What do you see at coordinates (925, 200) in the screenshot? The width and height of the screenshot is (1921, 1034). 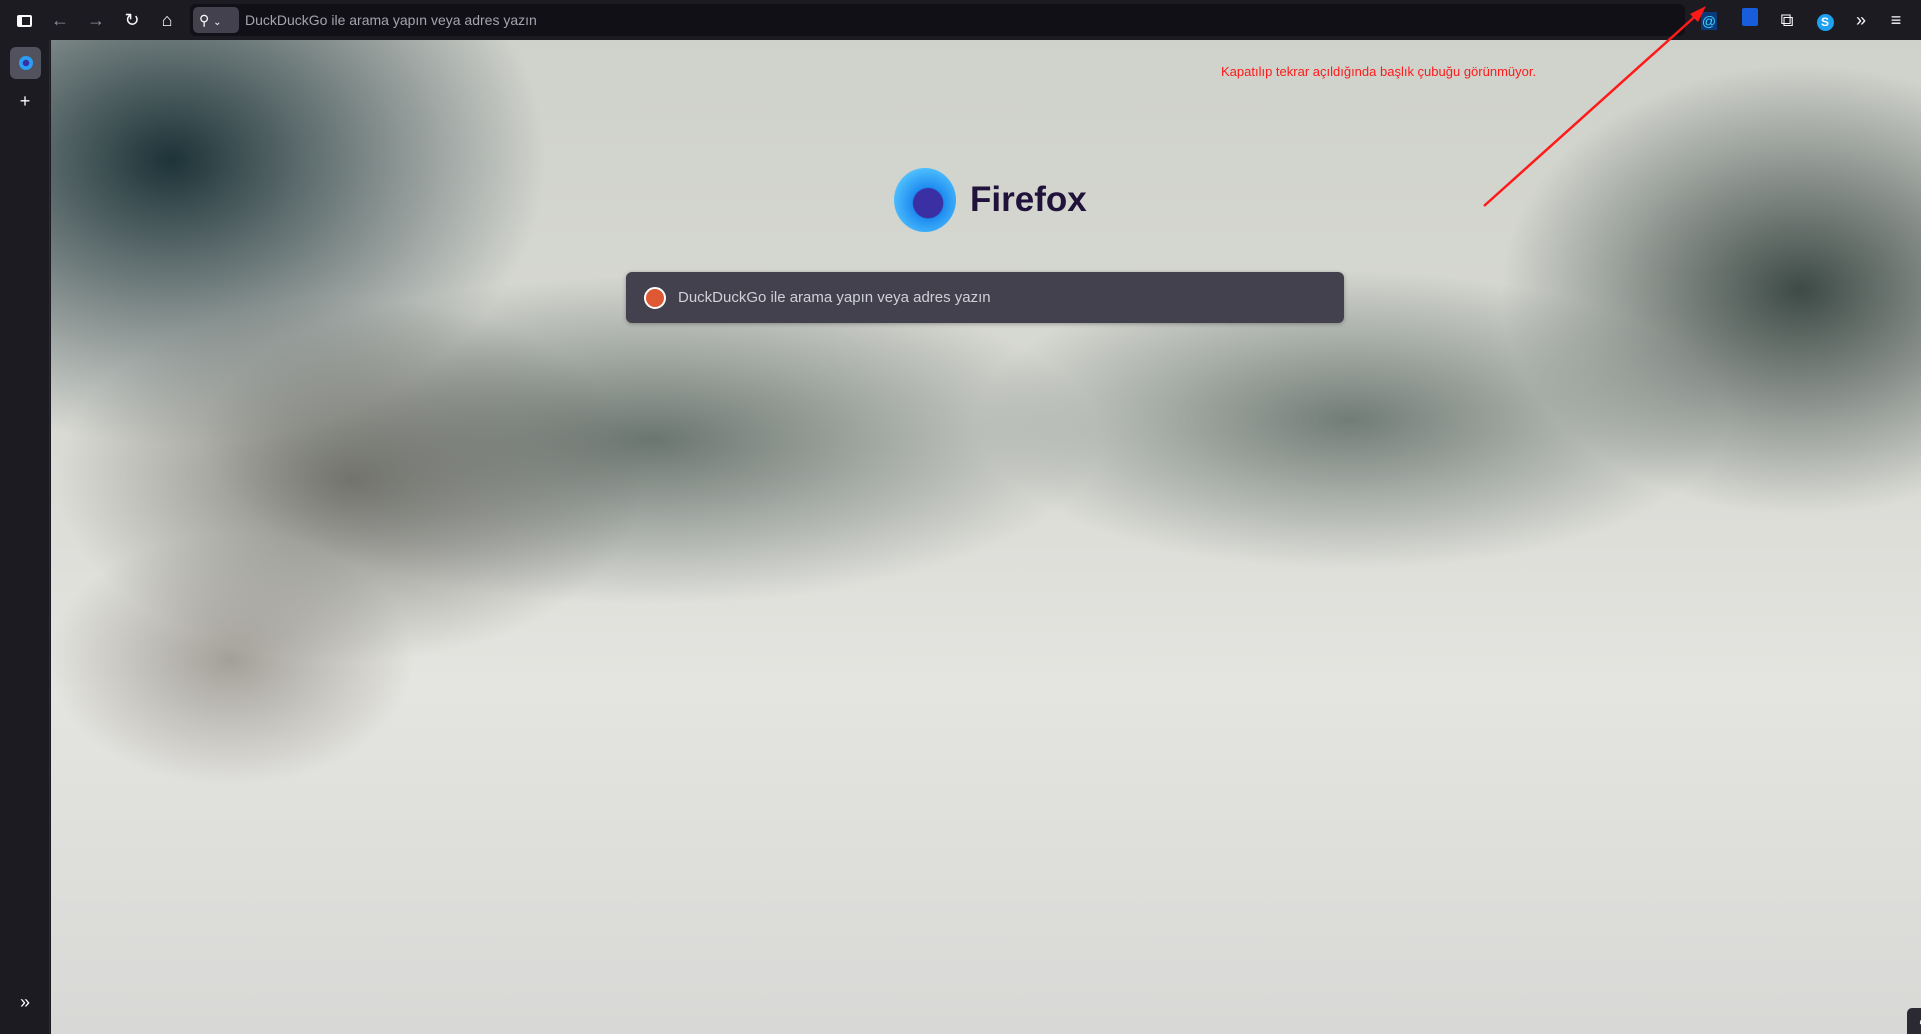 I see `firefox-logo-icon` at bounding box center [925, 200].